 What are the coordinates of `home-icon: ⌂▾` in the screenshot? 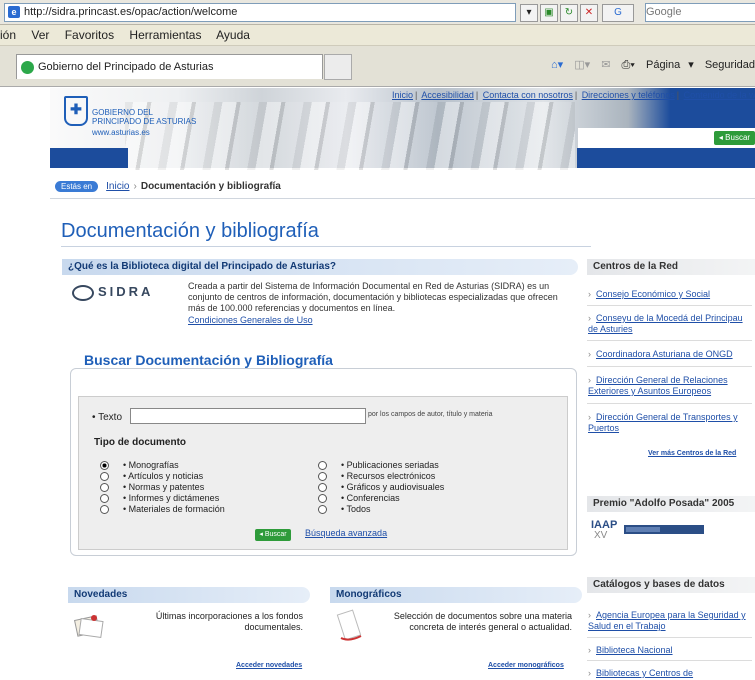 It's located at (557, 65).